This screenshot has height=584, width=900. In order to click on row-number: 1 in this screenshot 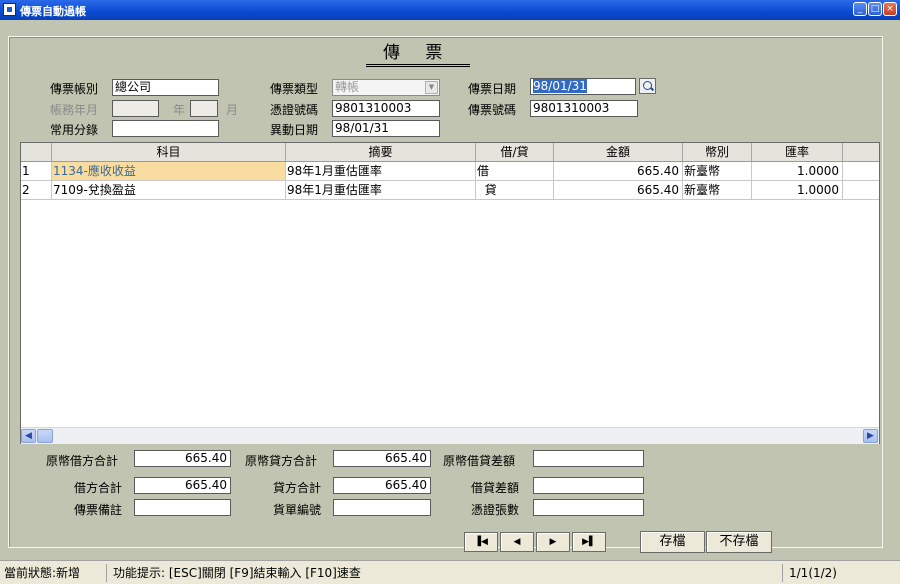, I will do `click(36, 171)`.